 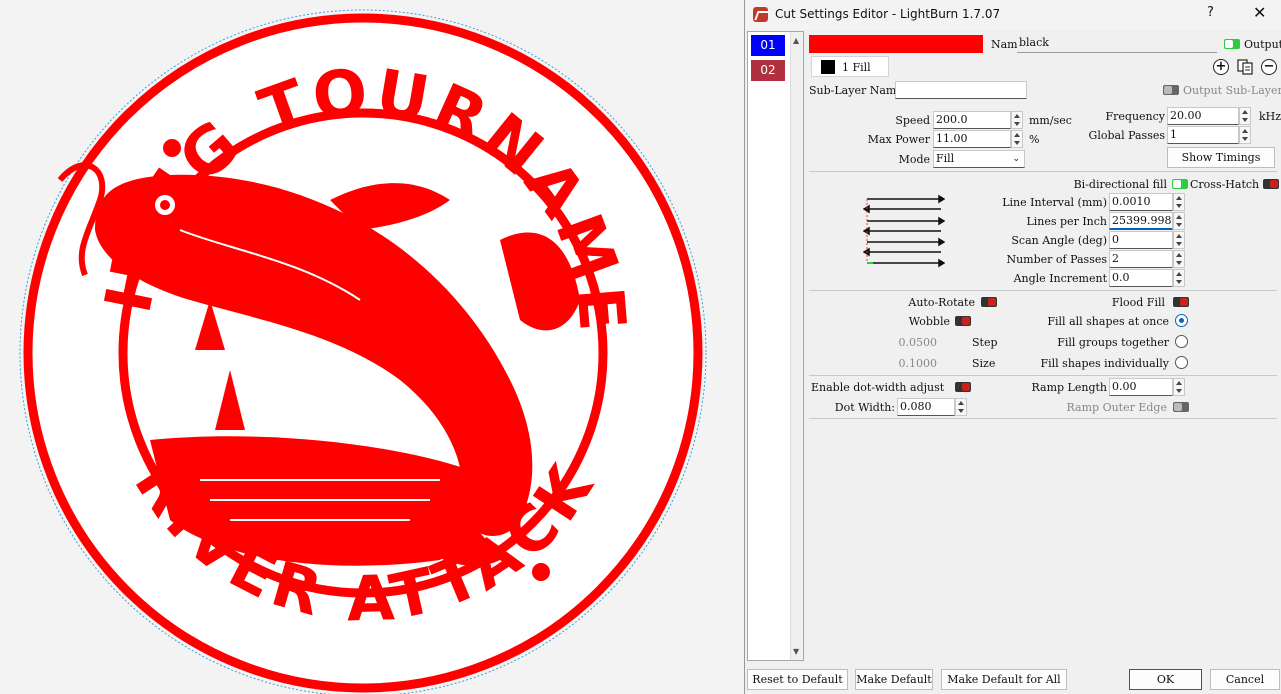 I want to click on ramp-outer-edge-toggle, so click(x=1181, y=407).